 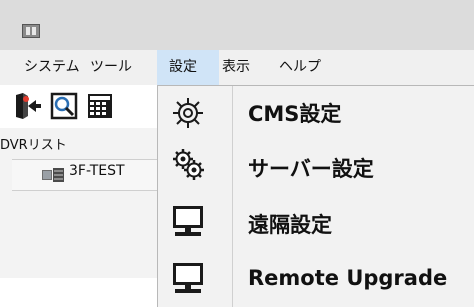 I want to click on tree-item-label: 3F-TEST, so click(x=97, y=171).